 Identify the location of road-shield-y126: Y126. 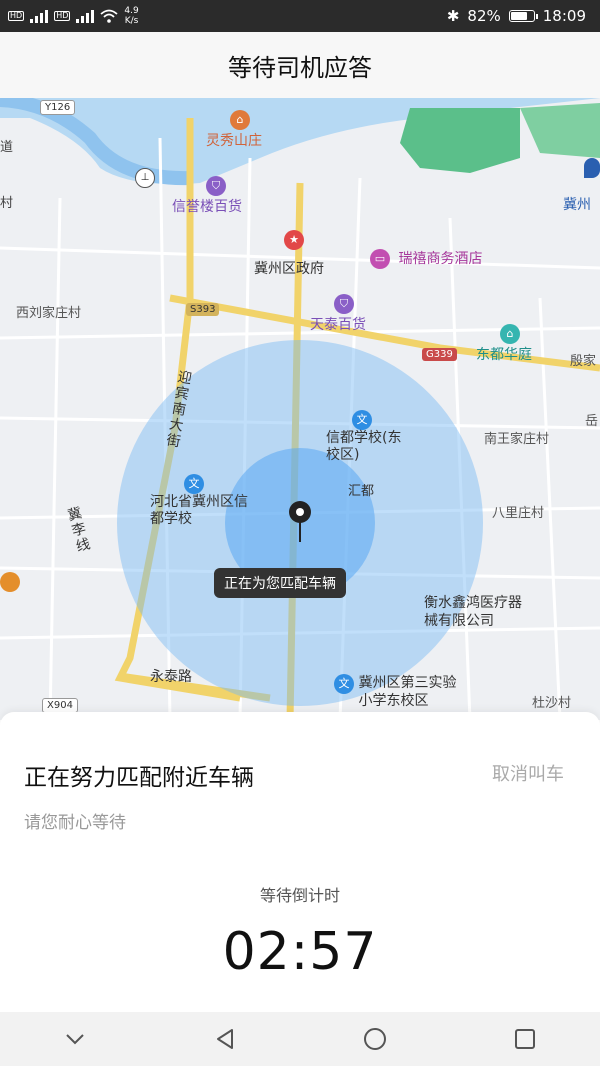
(58, 107).